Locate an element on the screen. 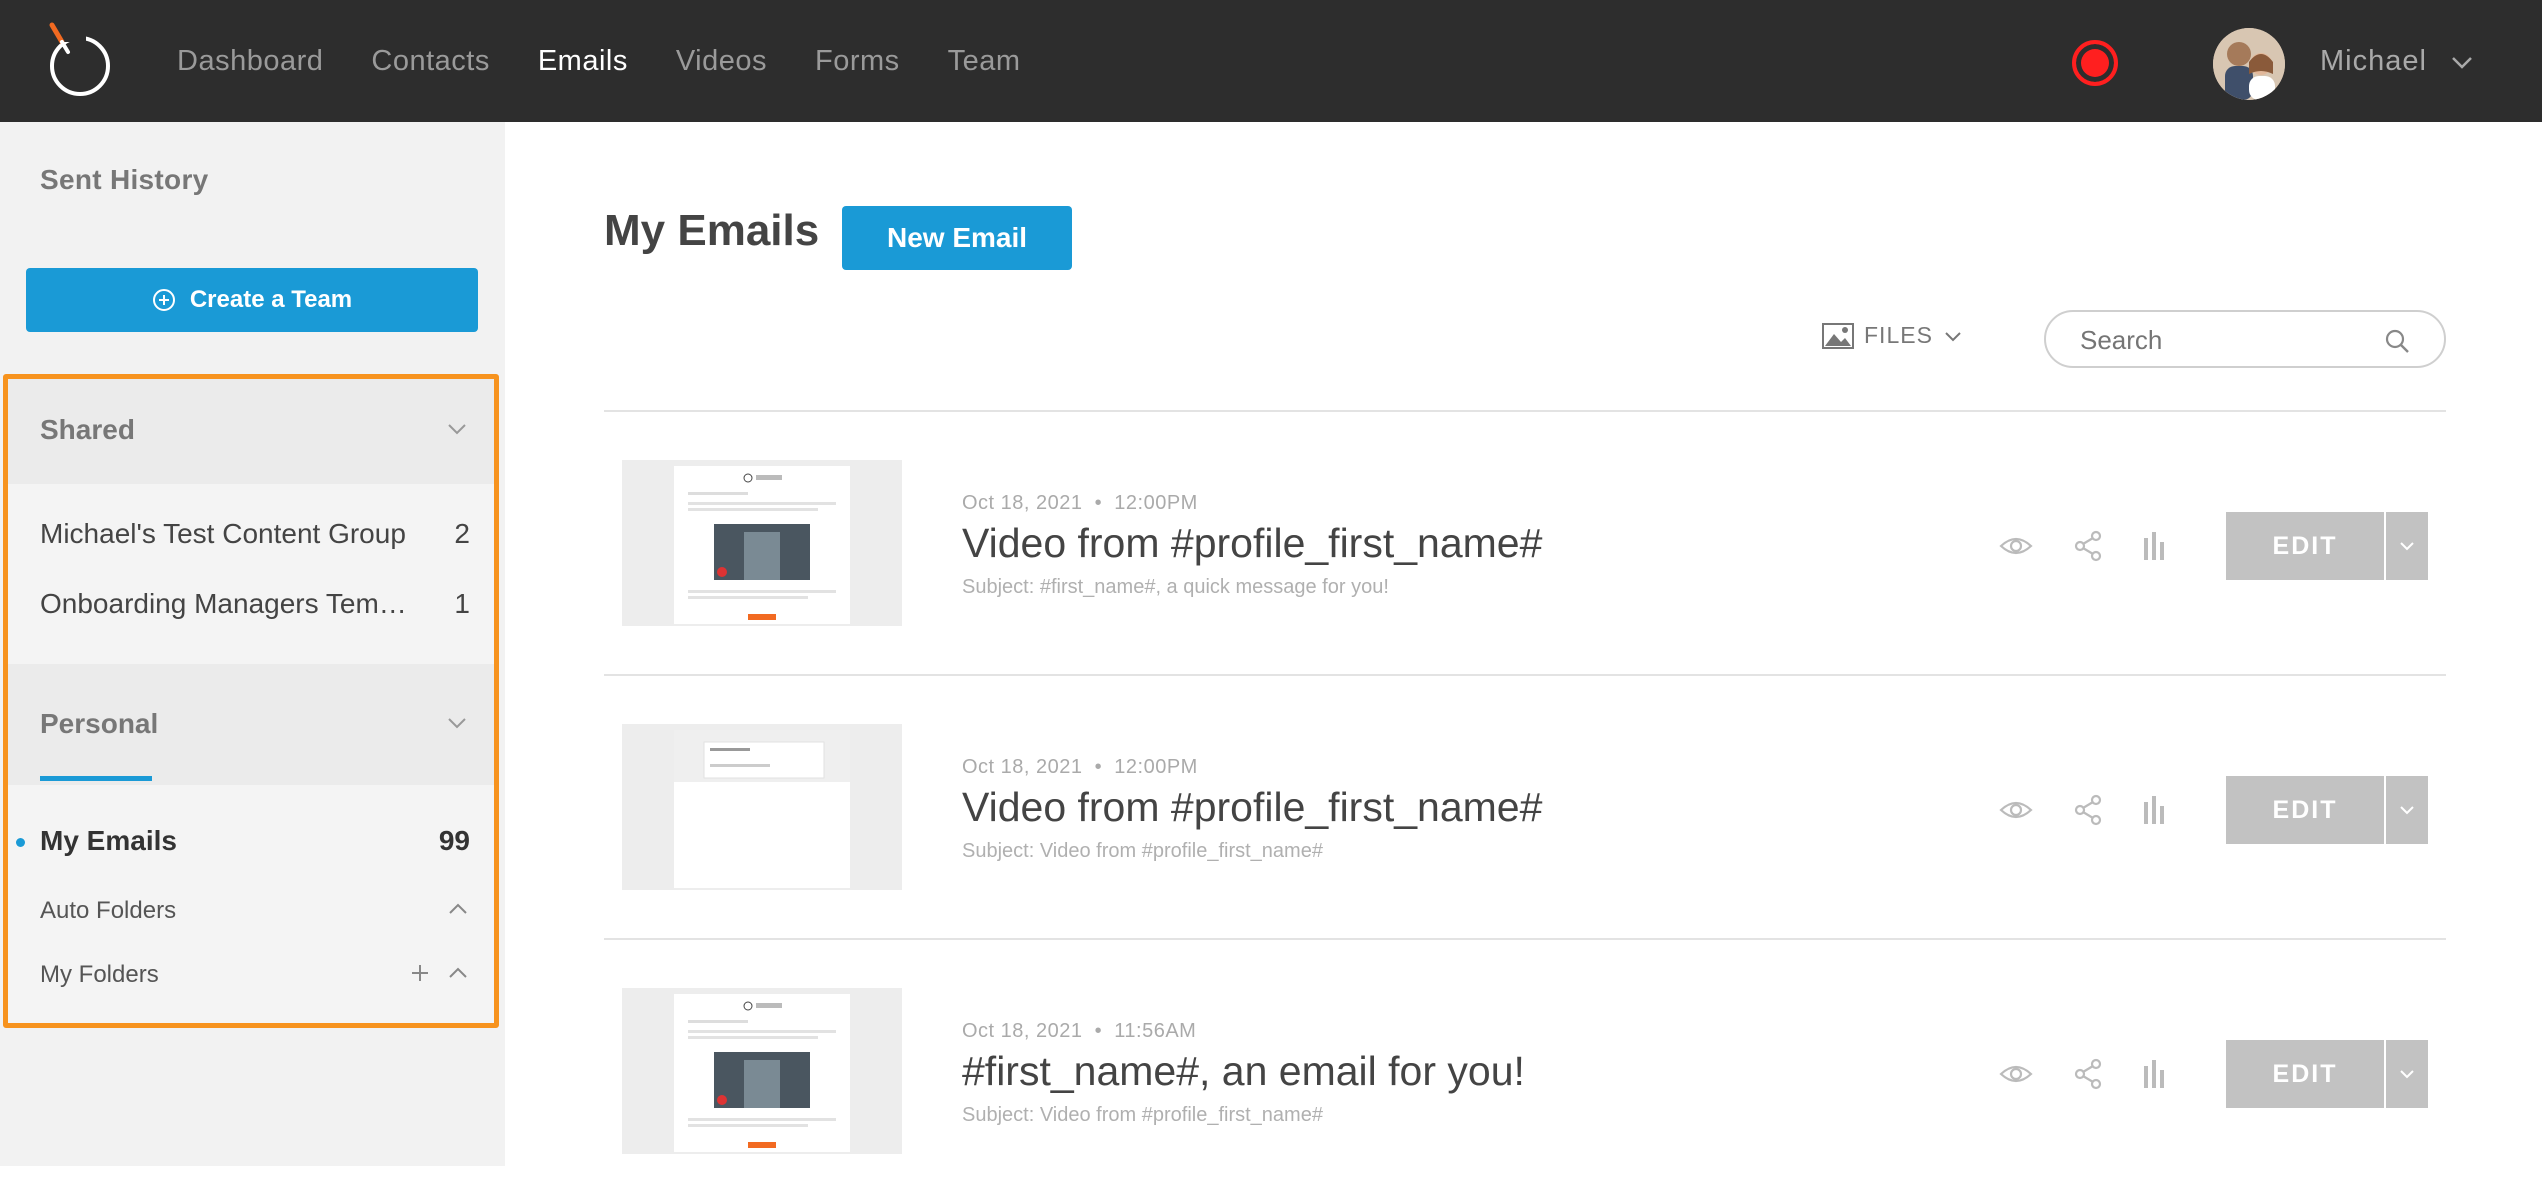 The width and height of the screenshot is (2542, 1202). search-icon is located at coordinates (2397, 341).